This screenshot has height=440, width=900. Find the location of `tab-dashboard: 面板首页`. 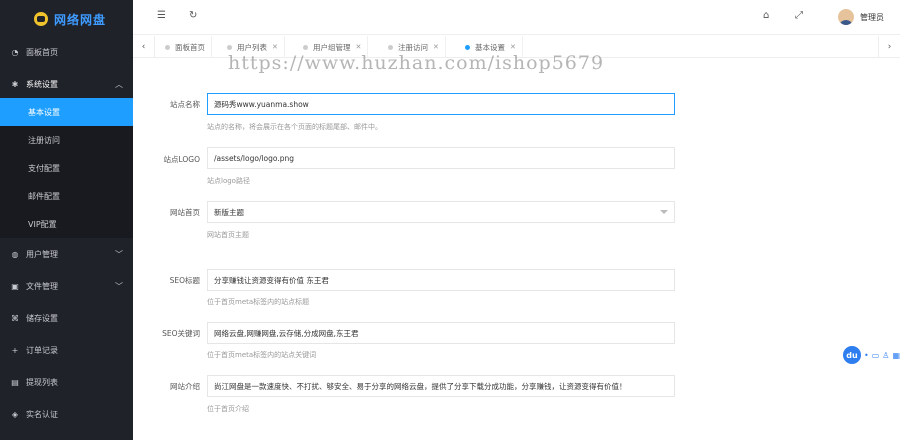

tab-dashboard: 面板首页 is located at coordinates (185, 47).